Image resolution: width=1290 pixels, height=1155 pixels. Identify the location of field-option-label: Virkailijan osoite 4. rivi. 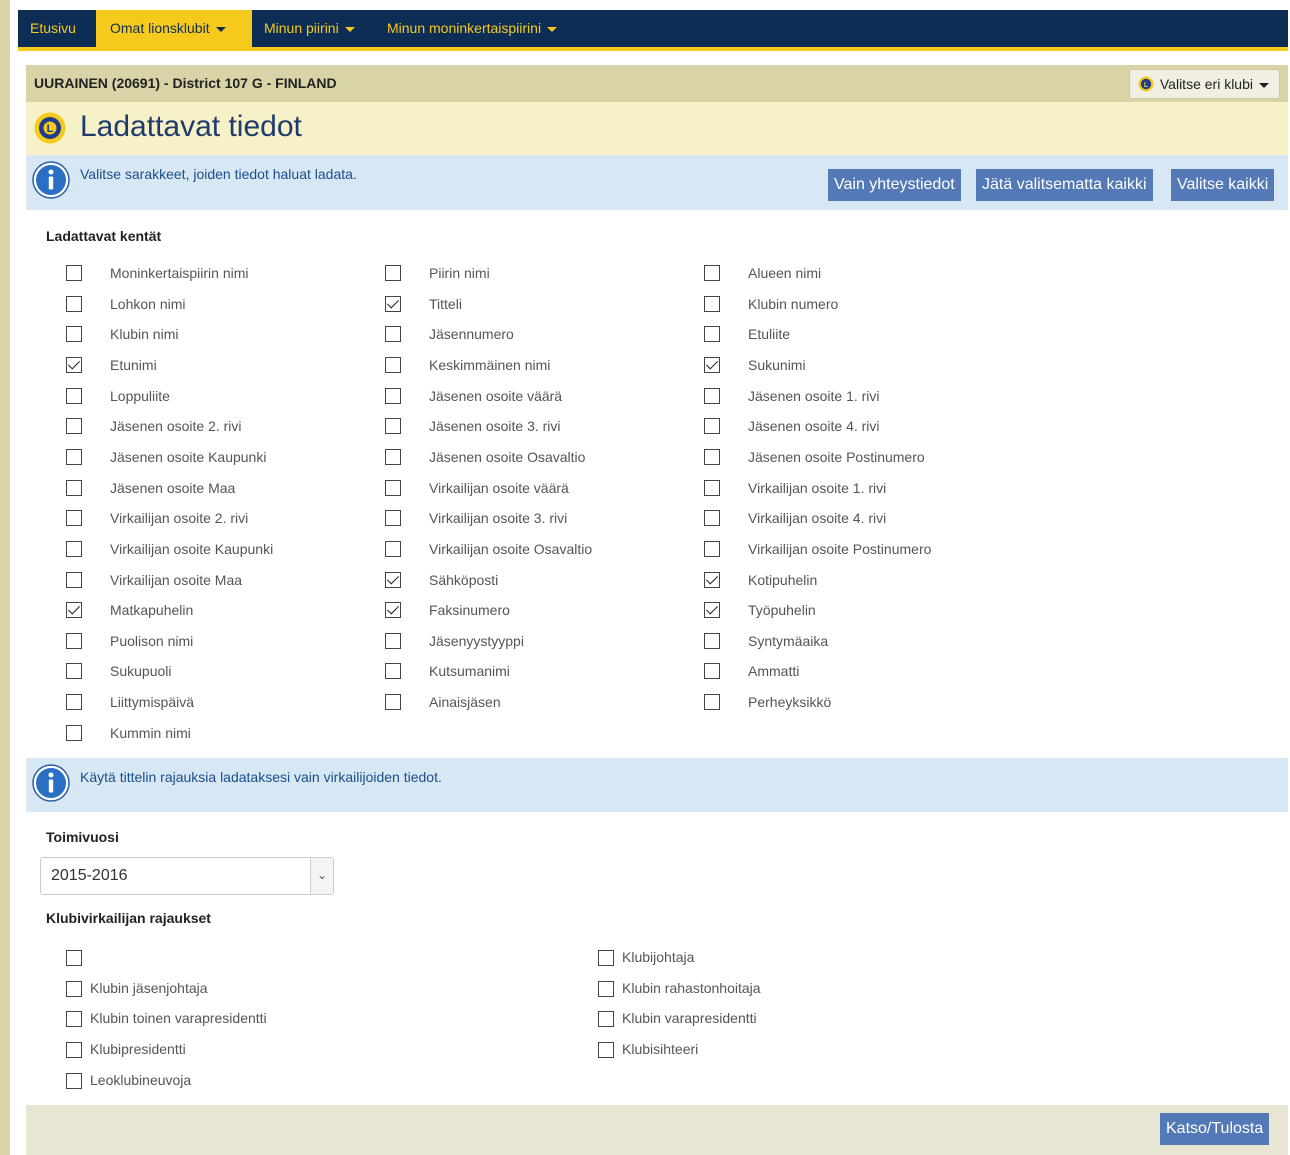
(817, 518).